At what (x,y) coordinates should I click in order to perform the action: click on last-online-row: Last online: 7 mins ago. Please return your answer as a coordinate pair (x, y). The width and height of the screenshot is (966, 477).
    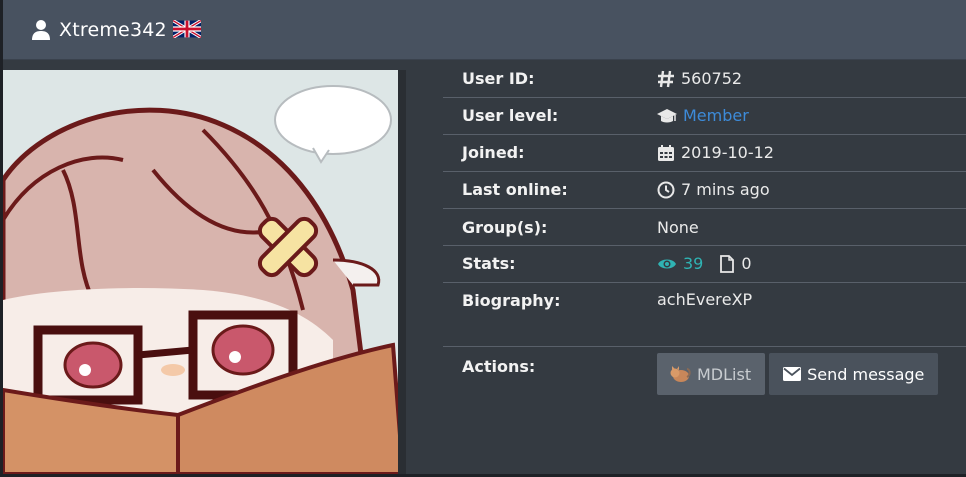
    Looking at the image, I should click on (704, 190).